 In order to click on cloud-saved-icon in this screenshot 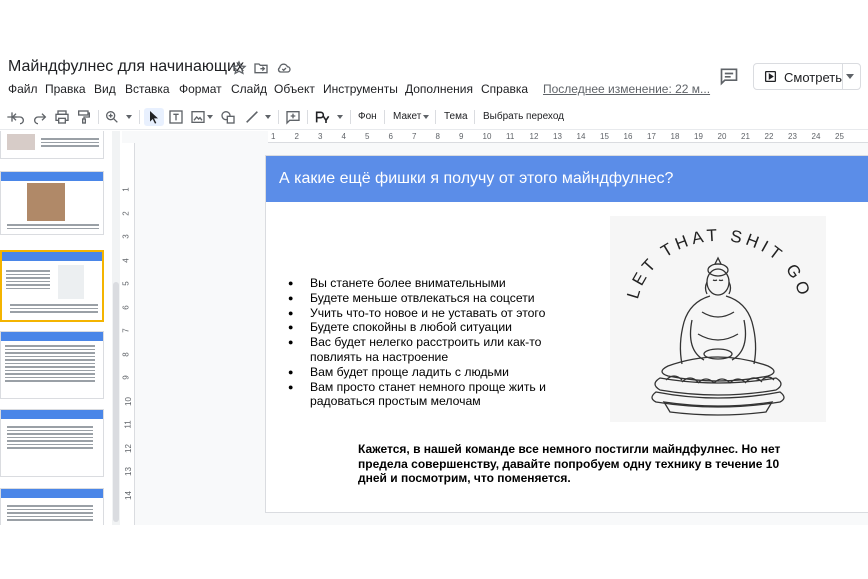, I will do `click(284, 68)`.